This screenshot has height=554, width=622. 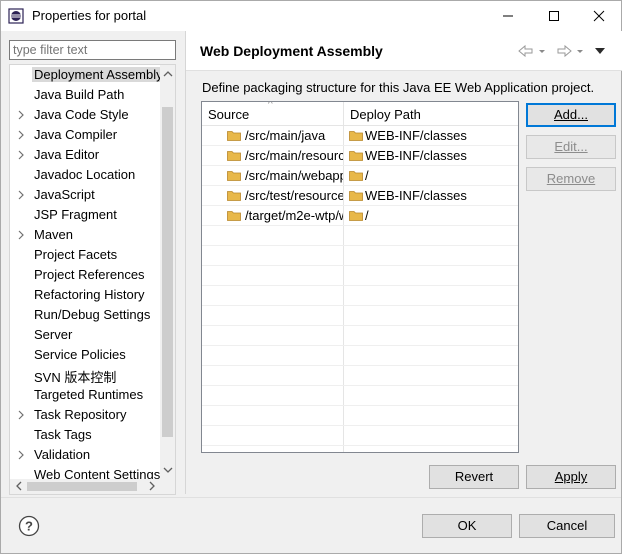 What do you see at coordinates (580, 51) in the screenshot?
I see `forward-dropdown-icon` at bounding box center [580, 51].